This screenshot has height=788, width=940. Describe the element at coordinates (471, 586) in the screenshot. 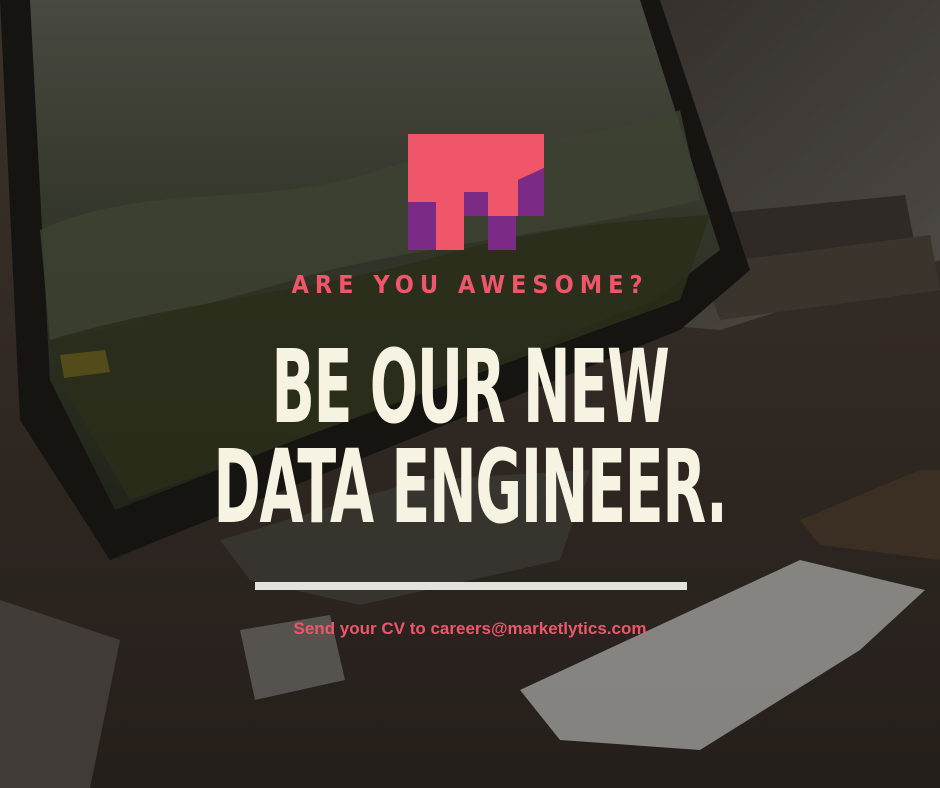

I see `divider` at that location.